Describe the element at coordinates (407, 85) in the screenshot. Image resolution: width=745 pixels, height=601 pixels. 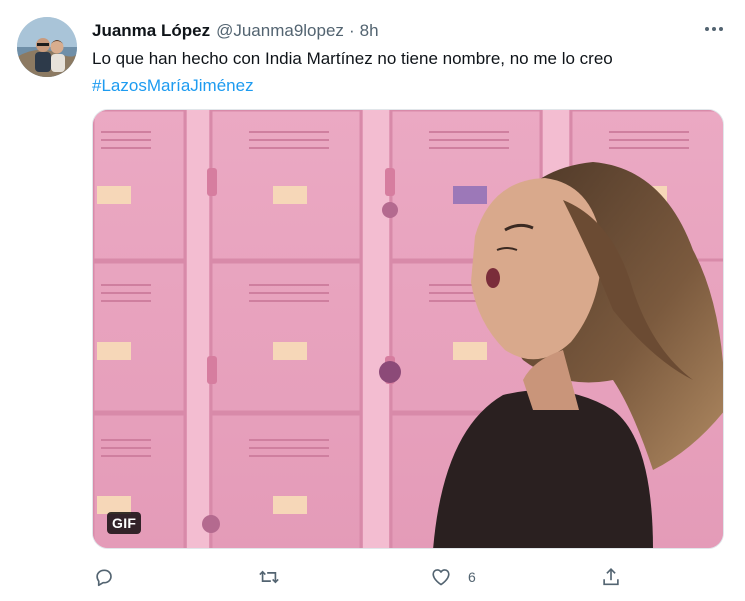
I see `hashtag-link: #LazosMaríaJiménez` at that location.